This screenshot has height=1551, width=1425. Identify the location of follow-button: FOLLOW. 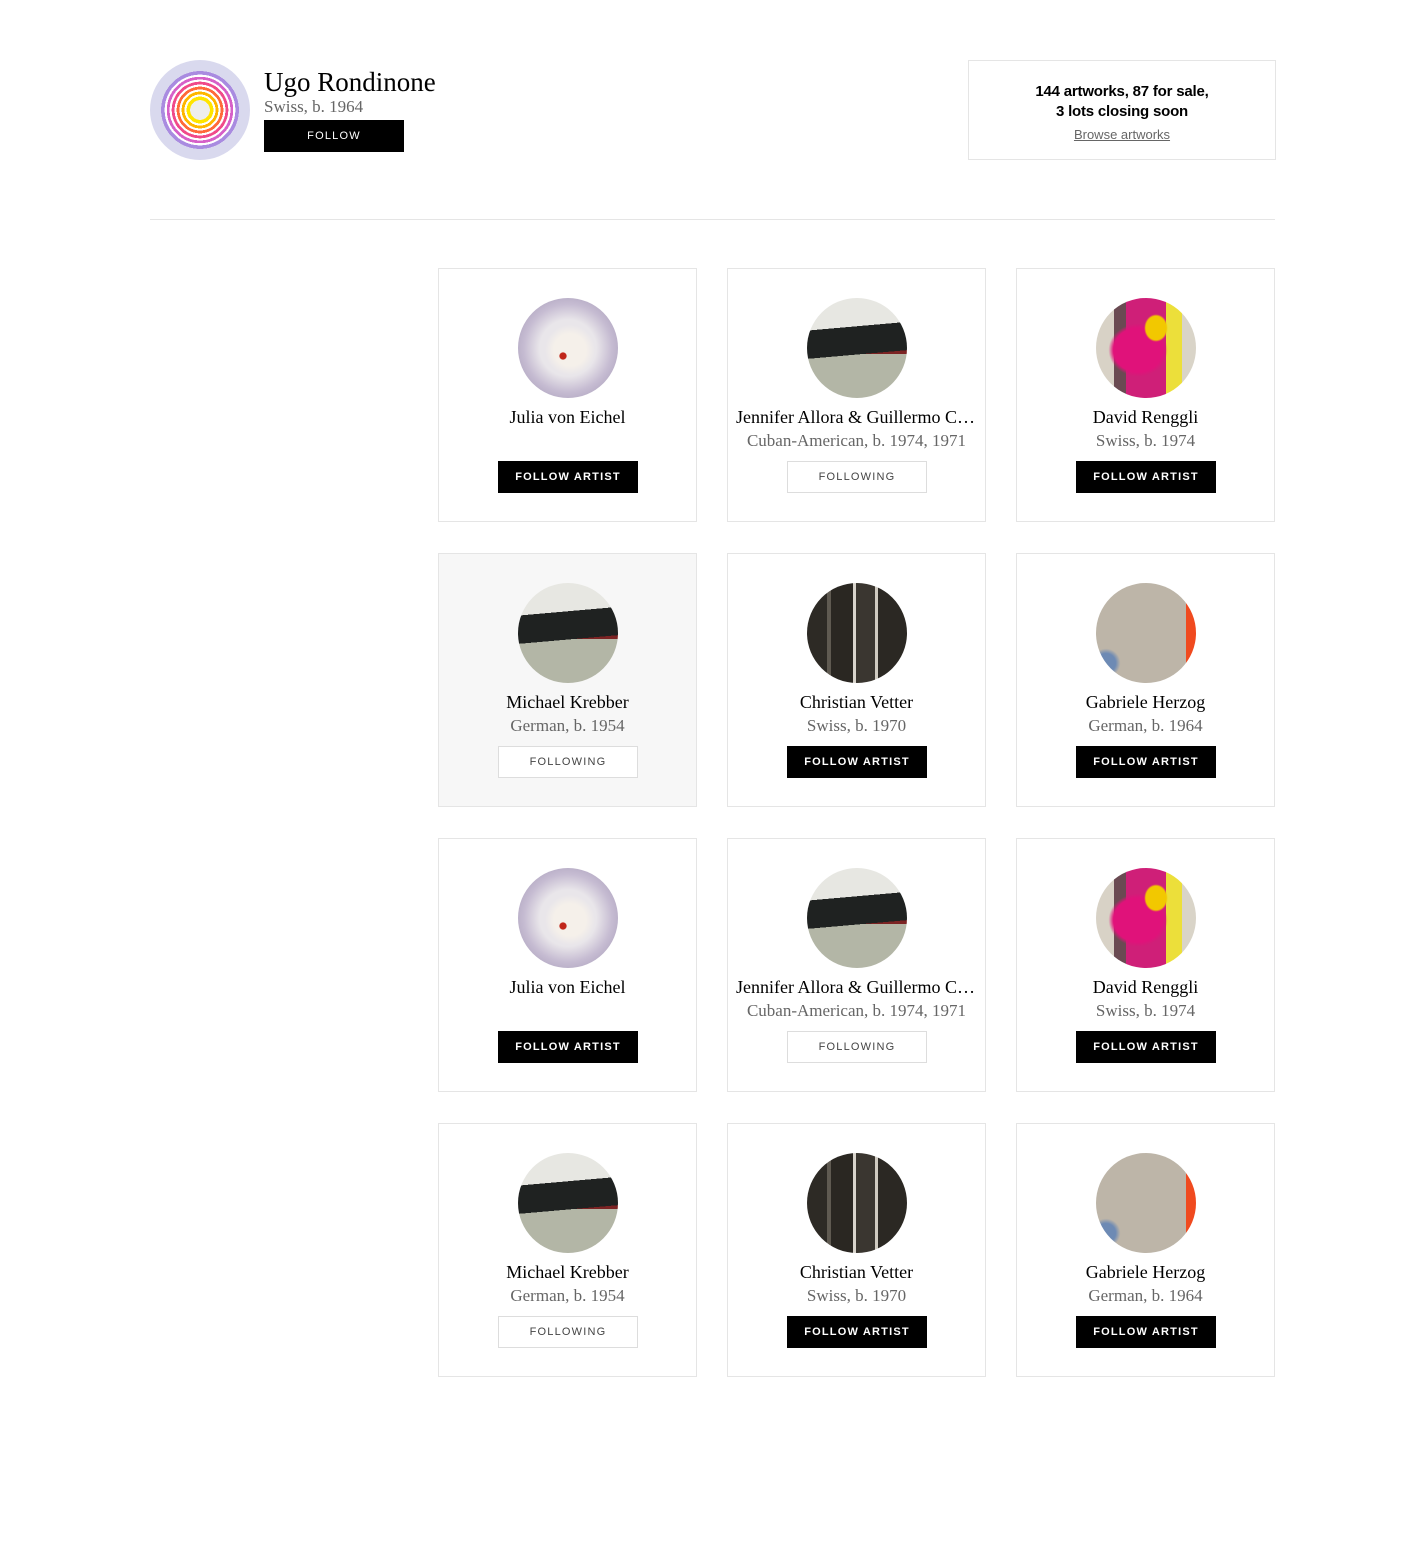
(334, 136).